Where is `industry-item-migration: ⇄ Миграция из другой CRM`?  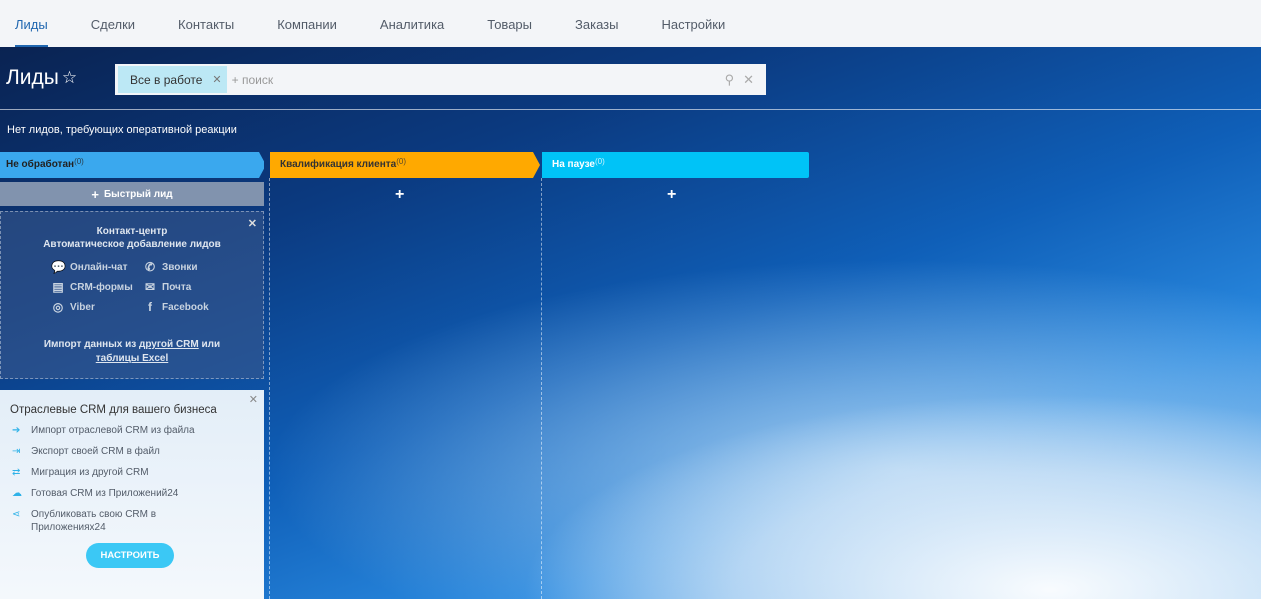
industry-item-migration: ⇄ Миграция из другой CRM is located at coordinates (138, 472).